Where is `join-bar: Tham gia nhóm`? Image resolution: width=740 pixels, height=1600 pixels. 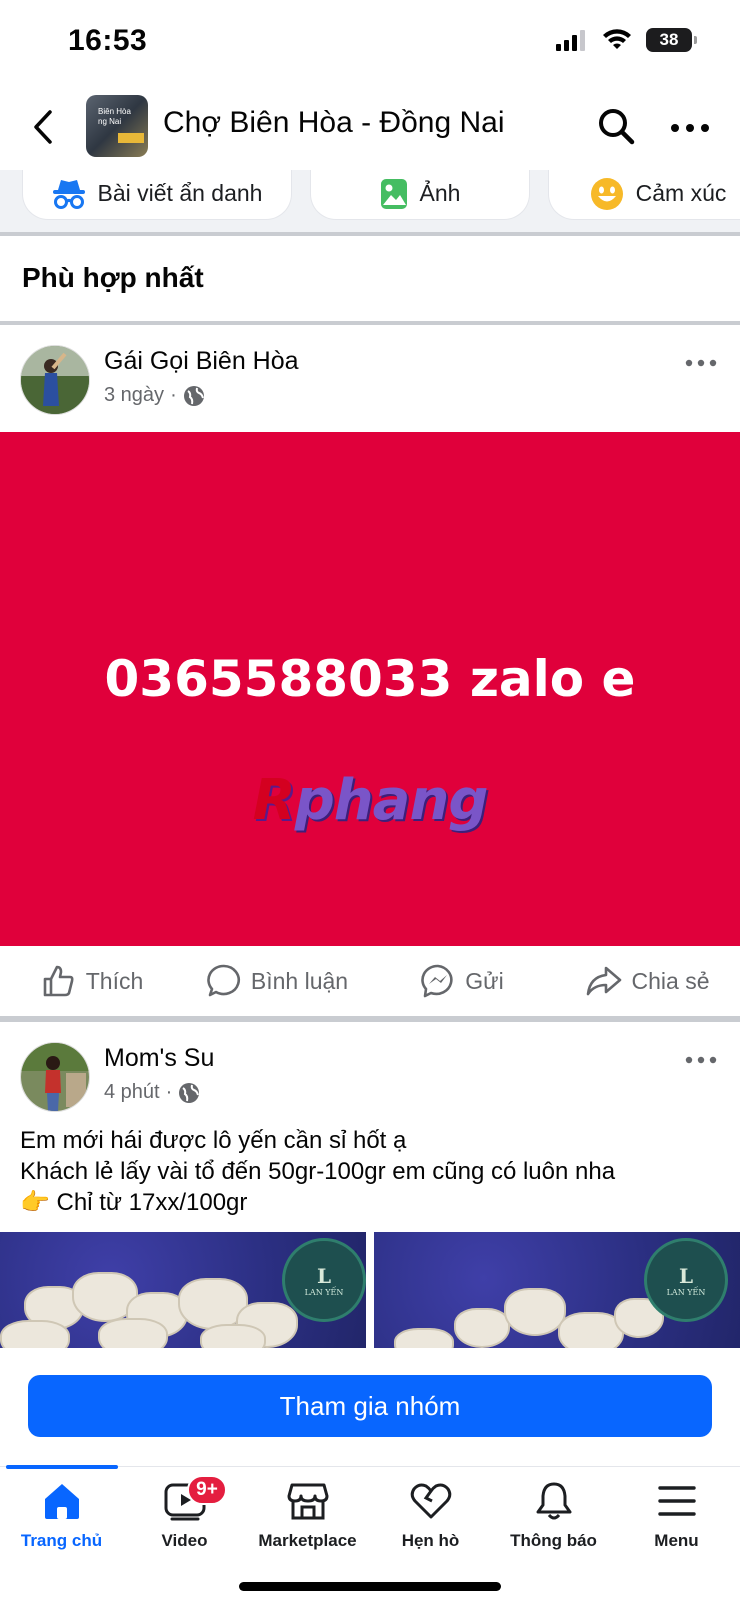
join-bar: Tham gia nhóm is located at coordinates (370, 1408).